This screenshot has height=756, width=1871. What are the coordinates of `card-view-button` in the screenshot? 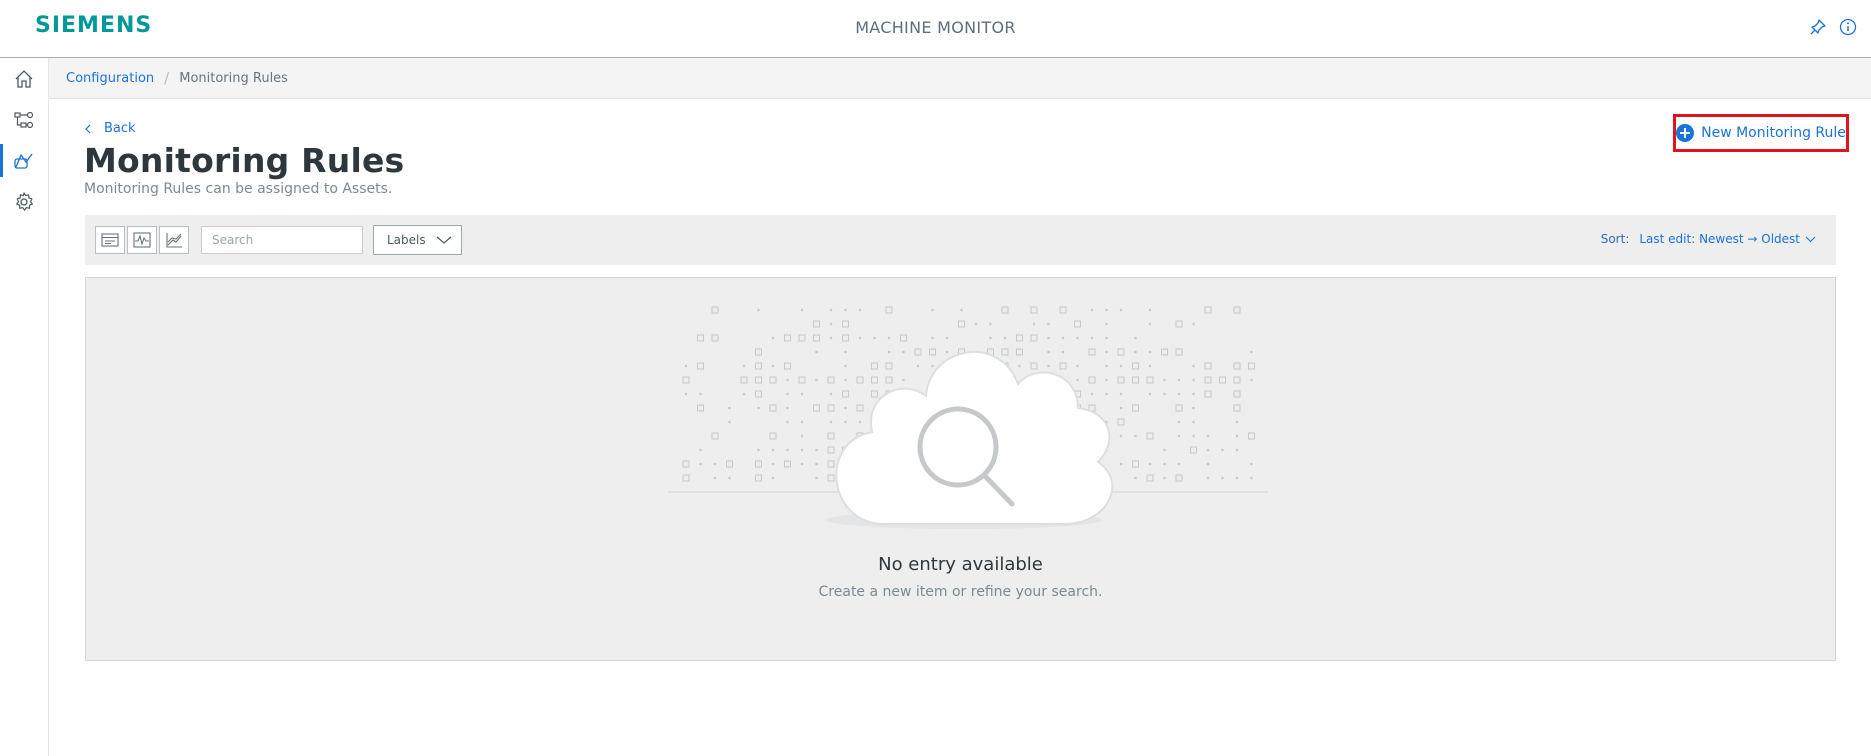 It's located at (110, 240).